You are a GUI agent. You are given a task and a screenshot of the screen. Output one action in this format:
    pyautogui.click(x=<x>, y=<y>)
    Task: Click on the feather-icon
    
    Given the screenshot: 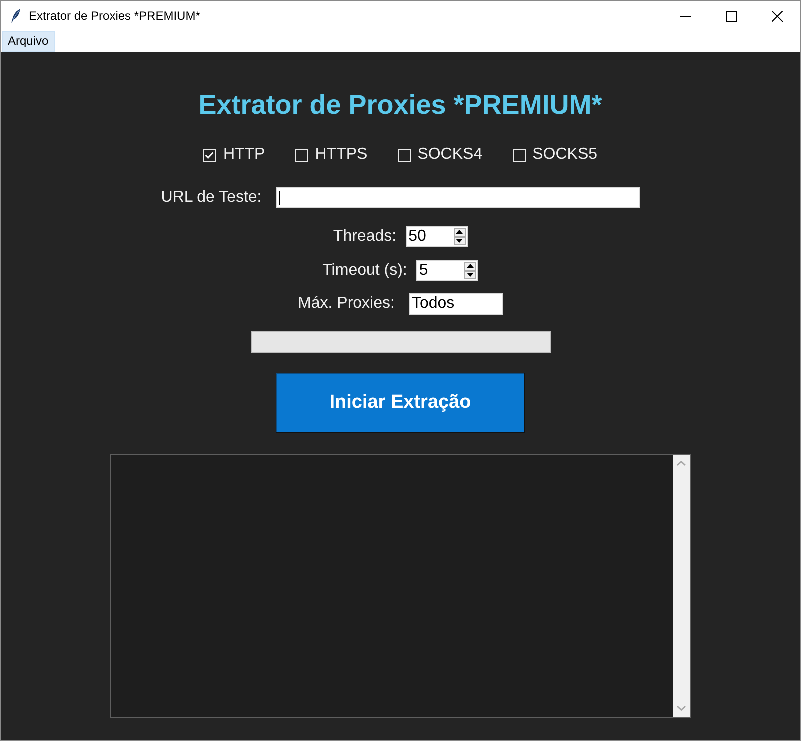 What is the action you would take?
    pyautogui.click(x=16, y=16)
    